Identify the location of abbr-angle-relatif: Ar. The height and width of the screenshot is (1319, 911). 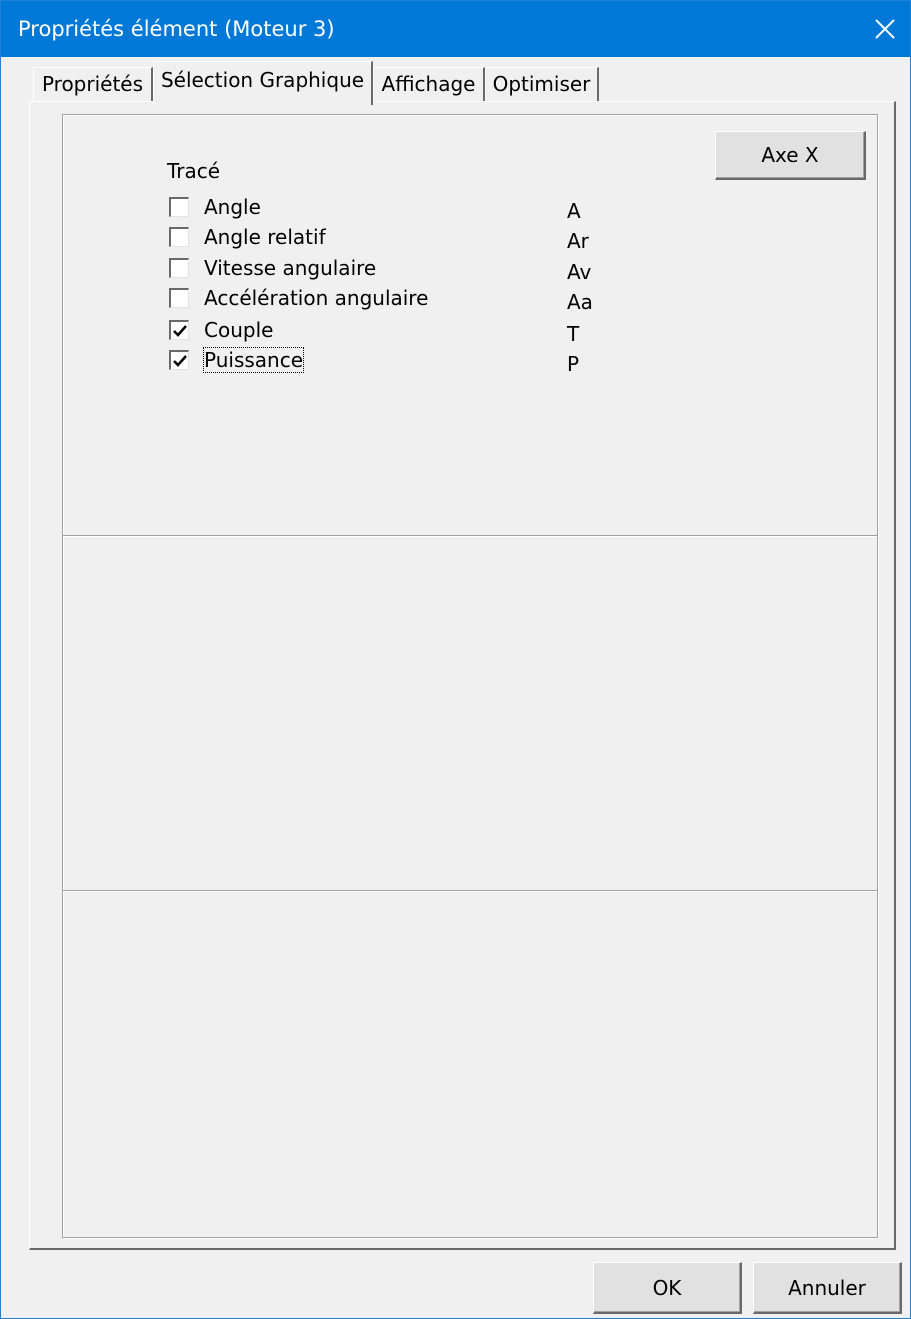
(578, 241).